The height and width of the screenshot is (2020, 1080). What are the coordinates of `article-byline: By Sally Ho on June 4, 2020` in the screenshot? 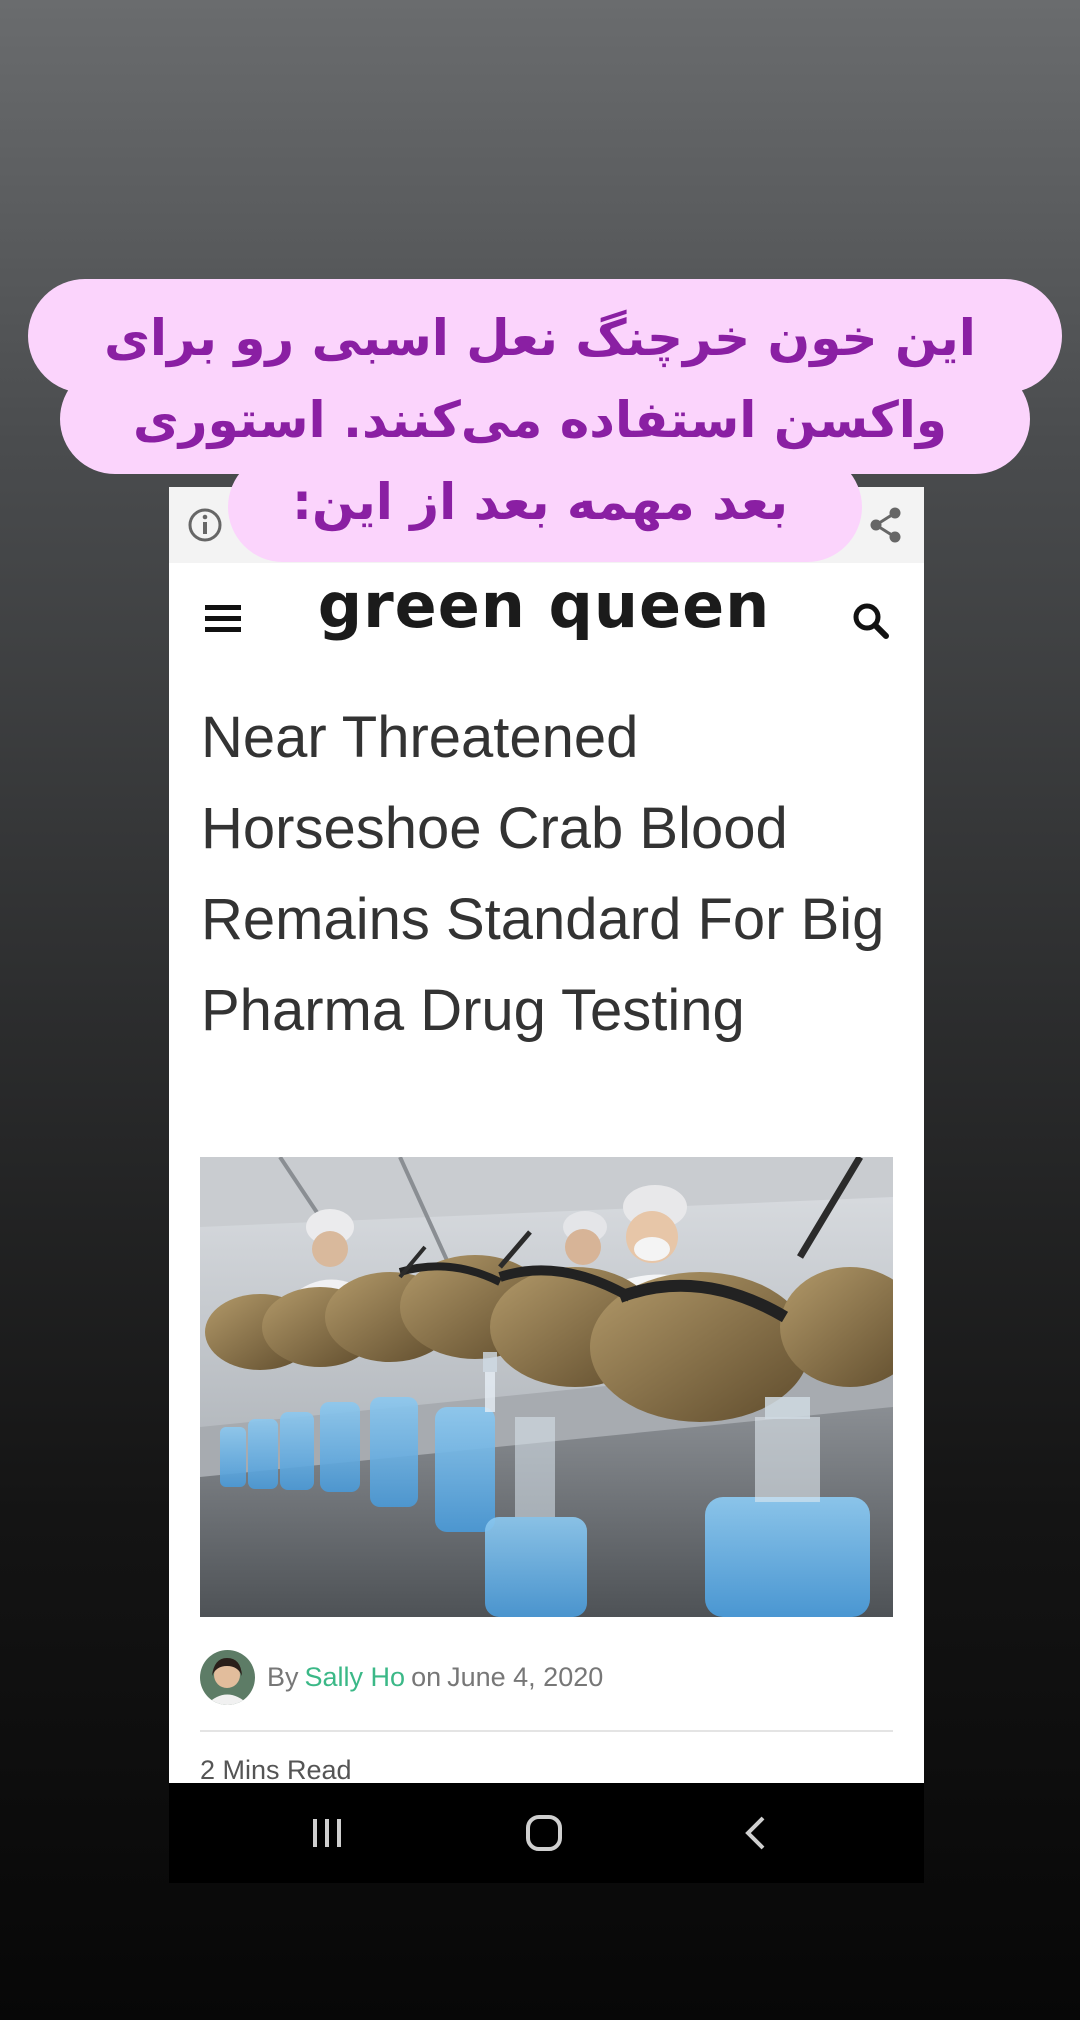 It's located at (546, 1677).